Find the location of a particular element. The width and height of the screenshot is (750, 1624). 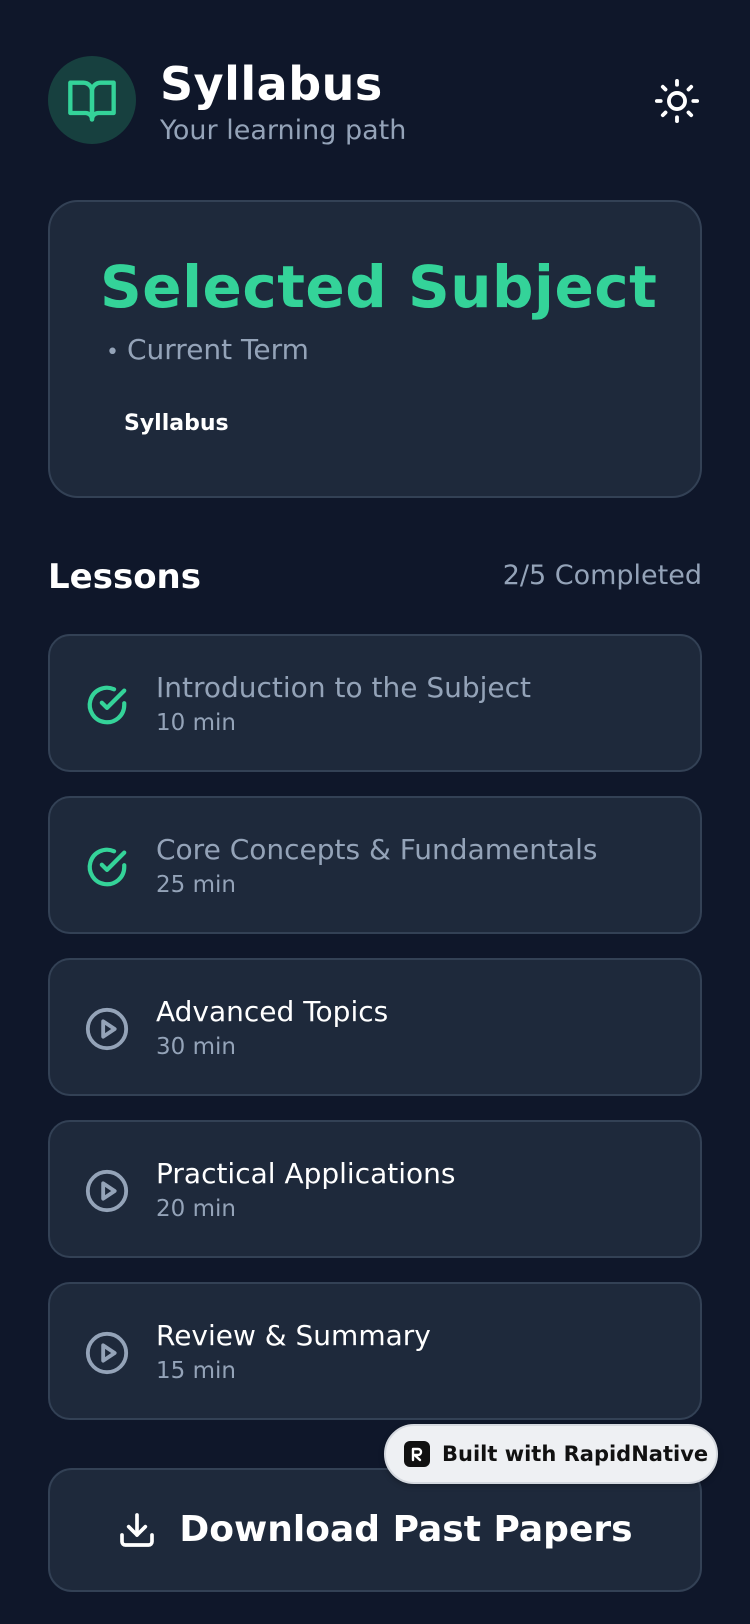

download-label: Download Past Papers is located at coordinates (406, 1529).